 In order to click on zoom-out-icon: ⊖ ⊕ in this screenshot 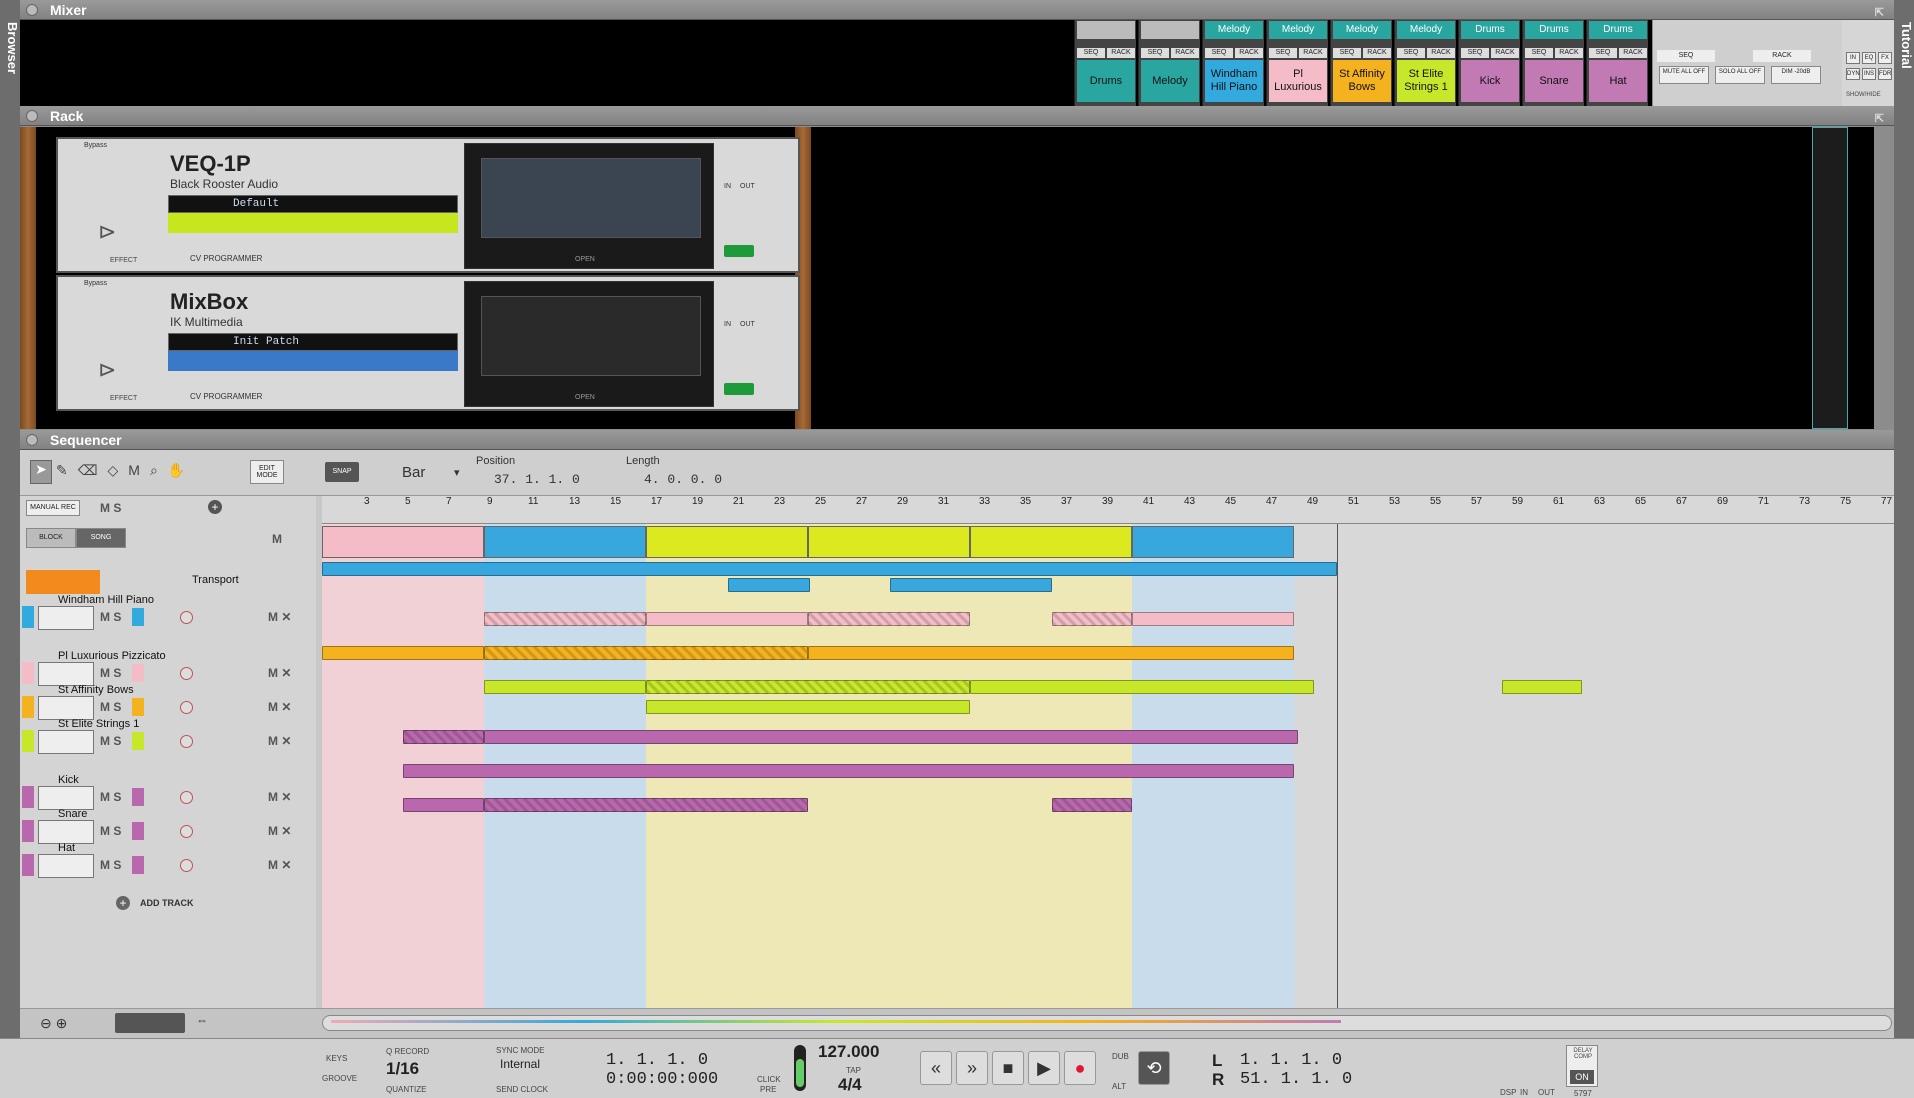, I will do `click(53, 1023)`.